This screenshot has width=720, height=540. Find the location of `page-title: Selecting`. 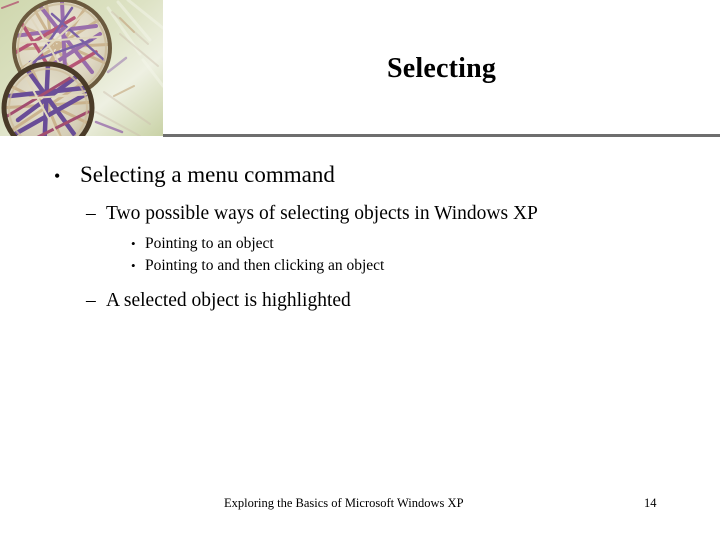

page-title: Selecting is located at coordinates (441, 68).